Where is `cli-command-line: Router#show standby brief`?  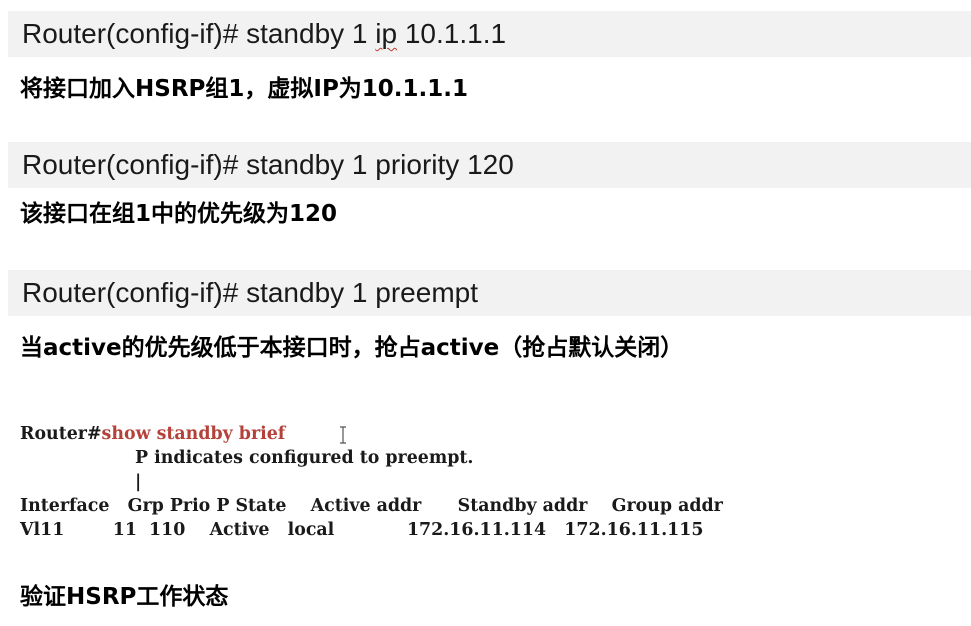 cli-command-line: Router#show standby brief is located at coordinates (152, 434).